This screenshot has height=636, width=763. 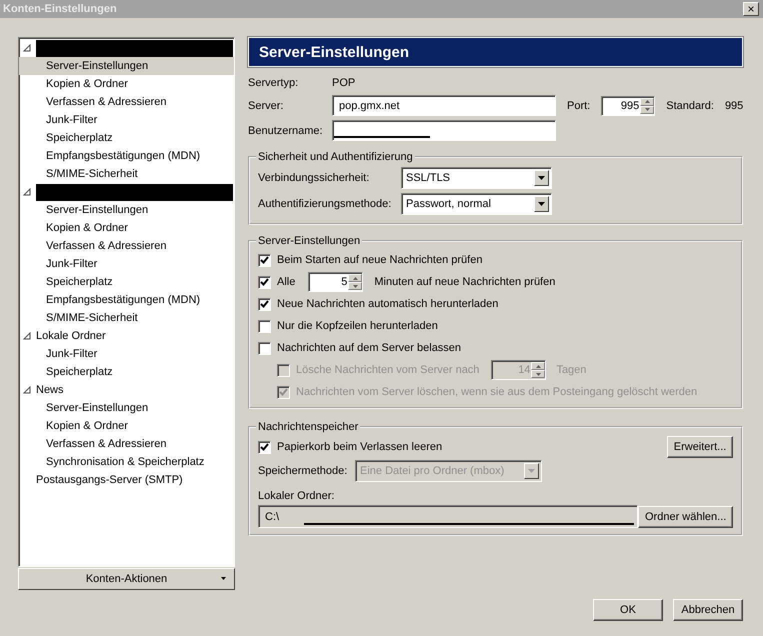 What do you see at coordinates (325, 204) in the screenshot?
I see `field-label: Authentifizierungsmethode:` at bounding box center [325, 204].